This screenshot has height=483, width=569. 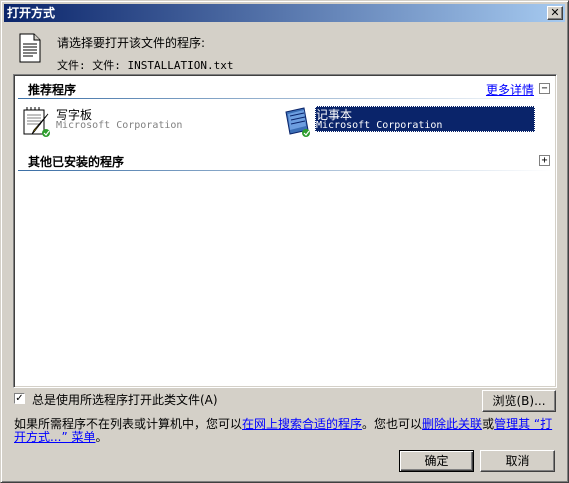 I want to click on file-name-label: 文件: 文件: INSTALLATION.txt, so click(x=145, y=65).